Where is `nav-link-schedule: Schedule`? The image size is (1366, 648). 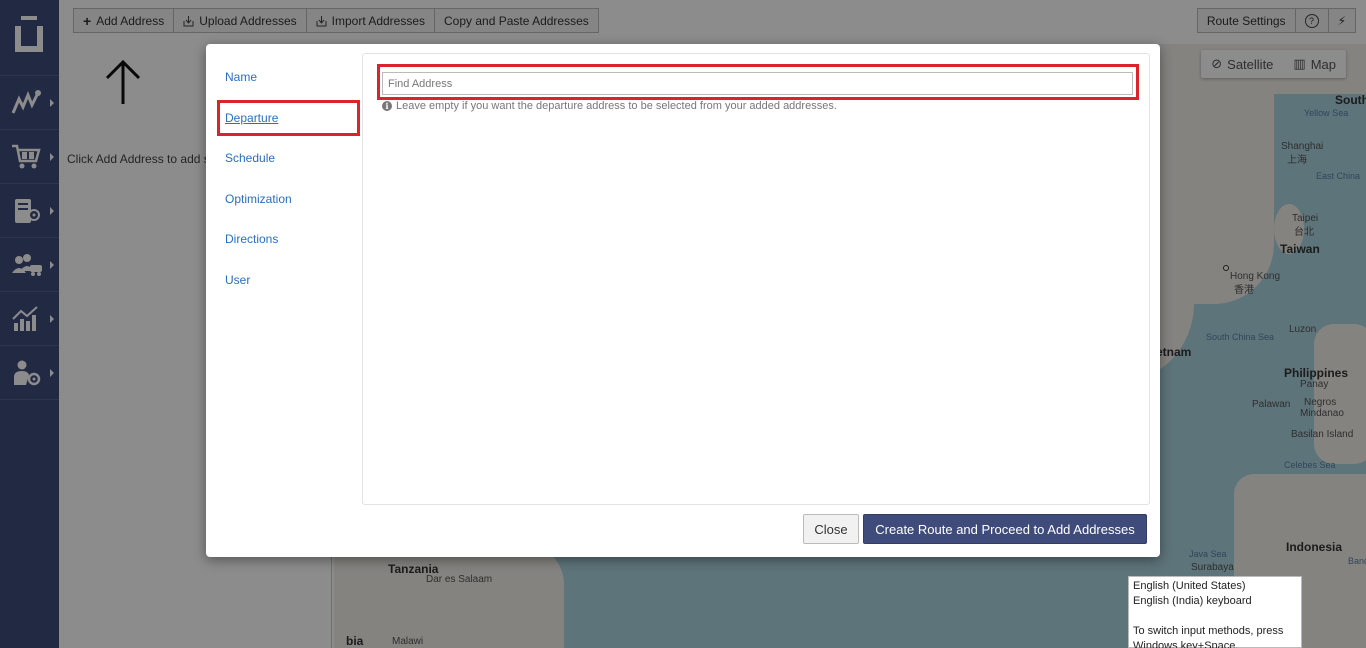 nav-link-schedule: Schedule is located at coordinates (250, 158).